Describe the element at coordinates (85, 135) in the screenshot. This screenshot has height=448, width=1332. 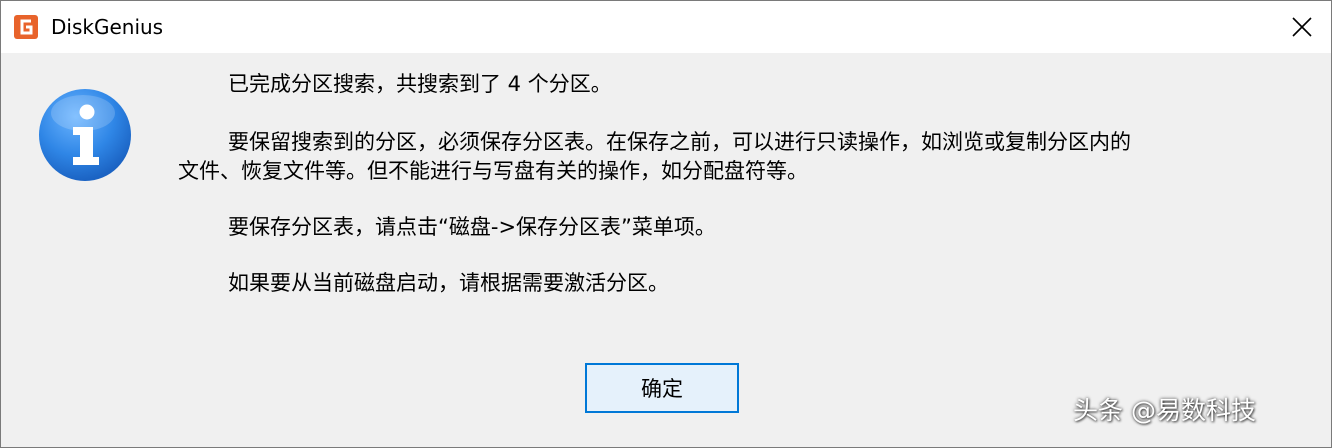
I see `info-icon` at that location.